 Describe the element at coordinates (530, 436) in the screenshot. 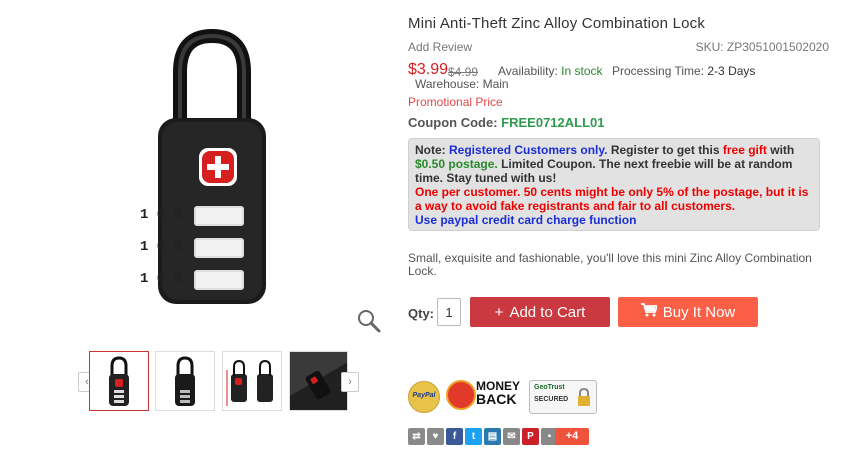

I see `pinterest-icon: P` at that location.